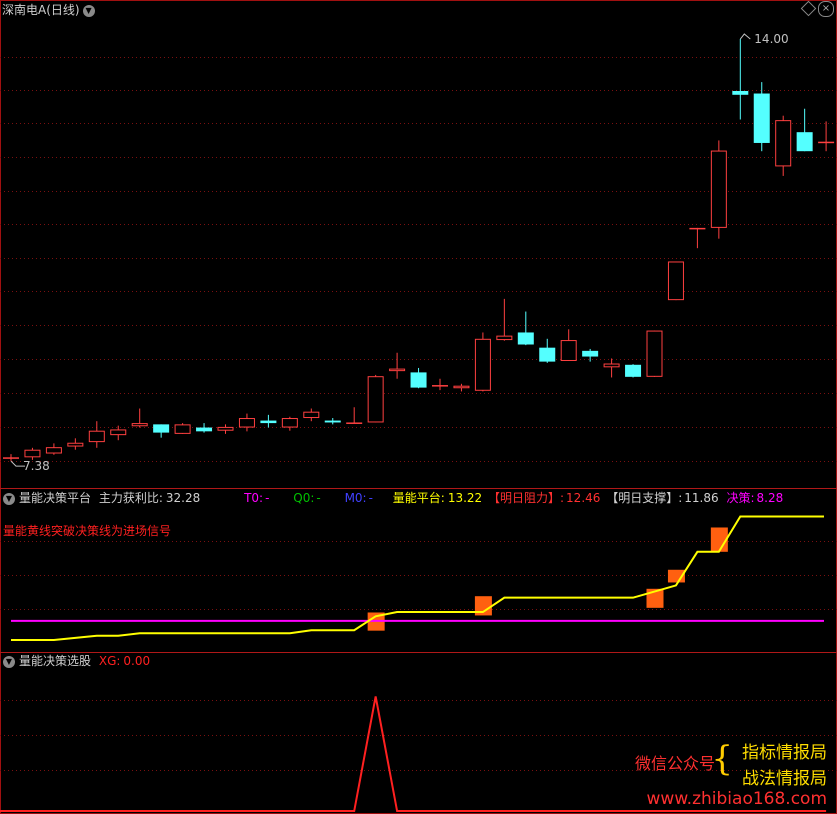  What do you see at coordinates (722, 759) in the screenshot?
I see `brace-icon: {` at bounding box center [722, 759].